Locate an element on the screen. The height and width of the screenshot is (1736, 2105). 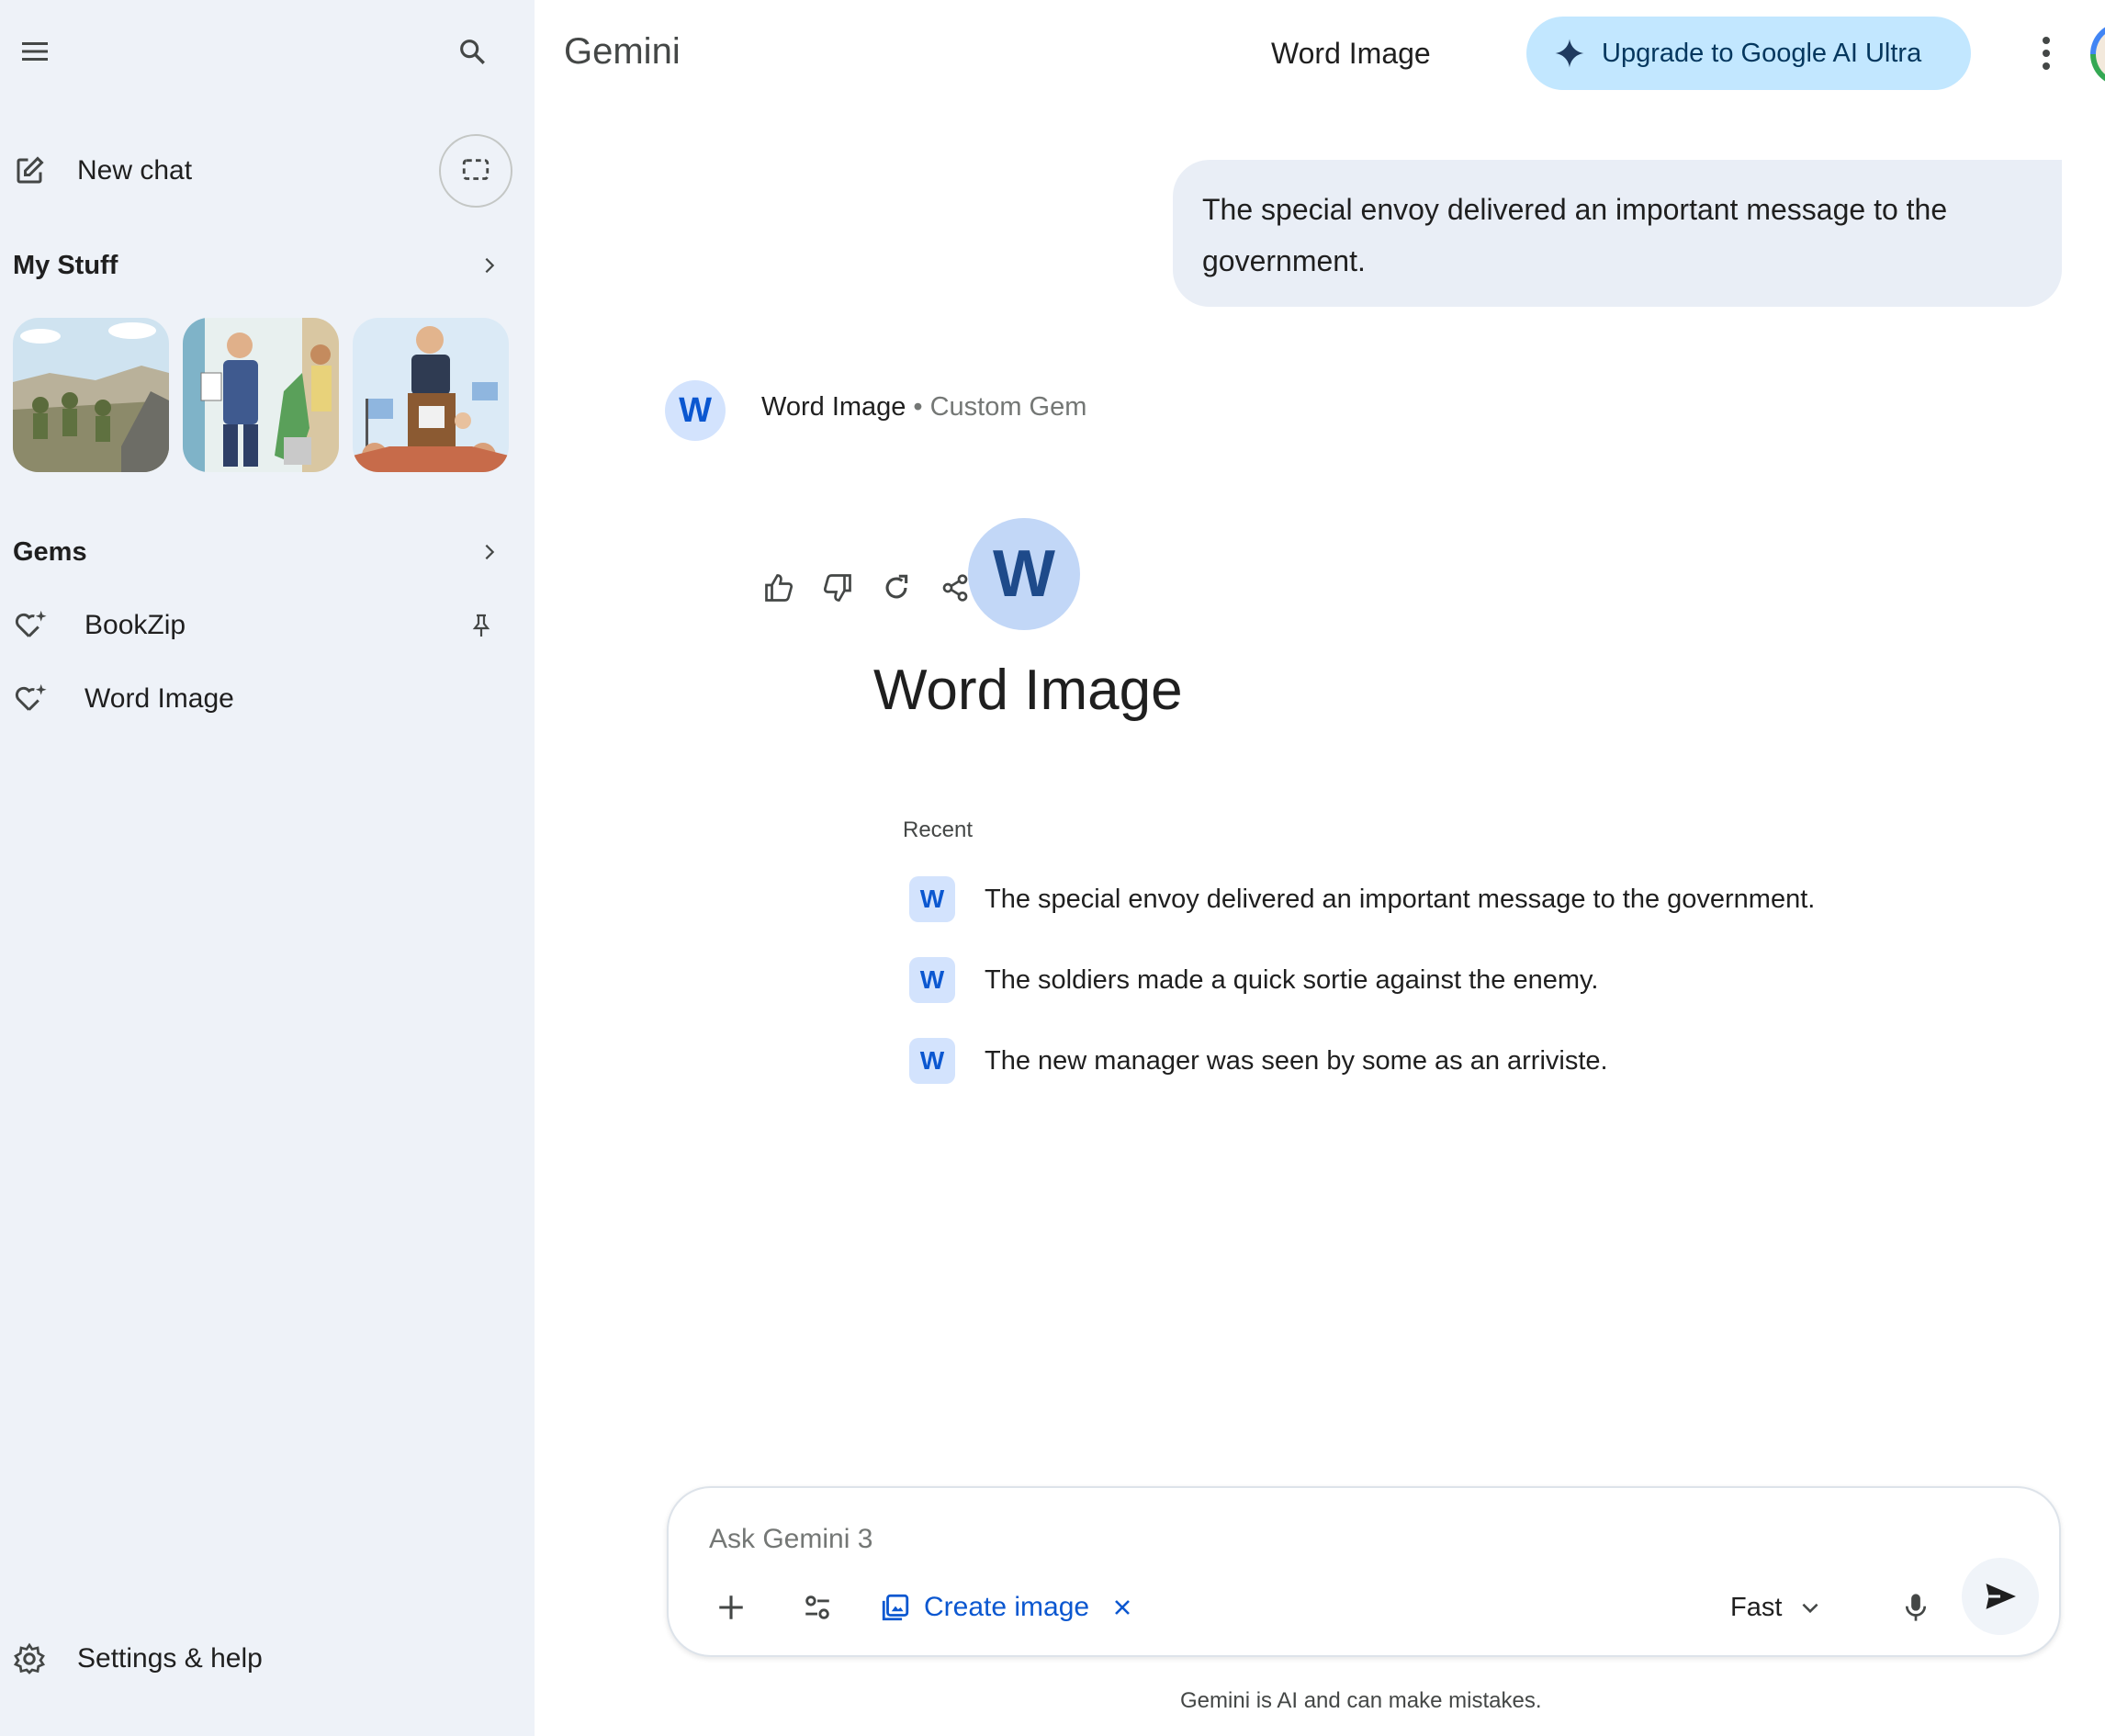
account-avatar is located at coordinates (2097, 54).